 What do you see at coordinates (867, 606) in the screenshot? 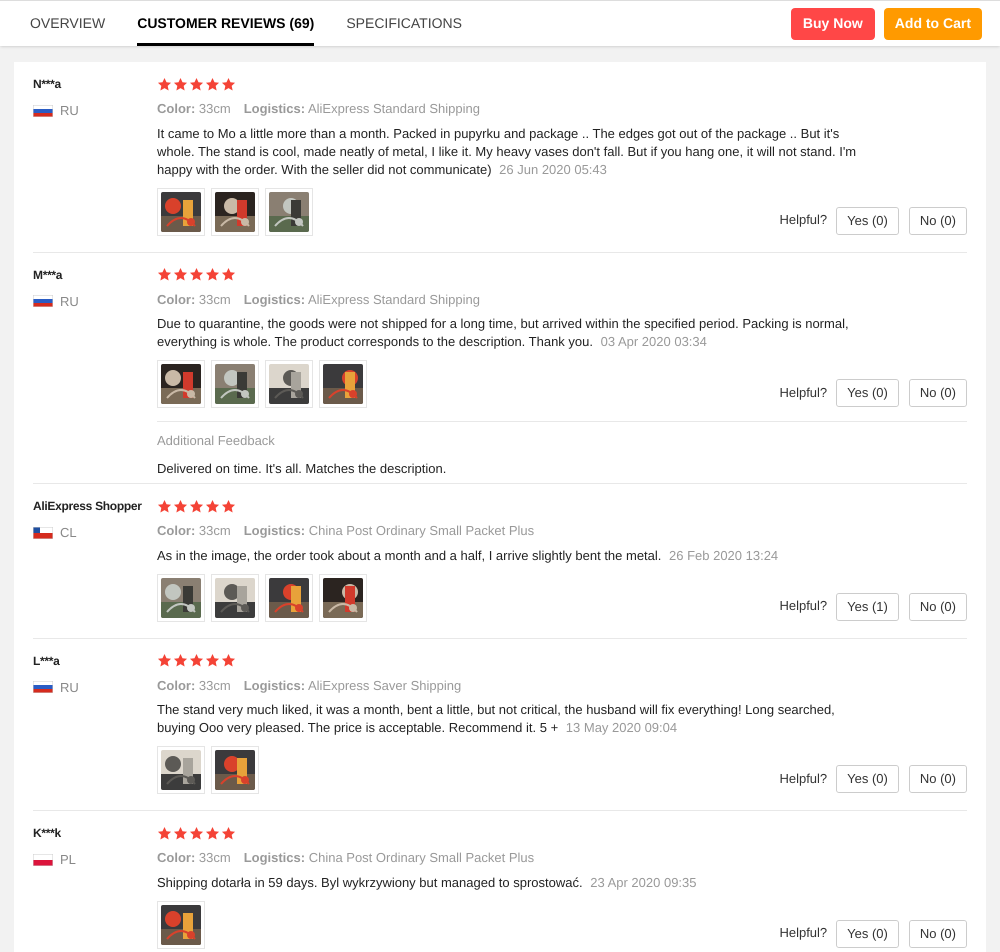
I see `yes-button: Yes (1)` at bounding box center [867, 606].